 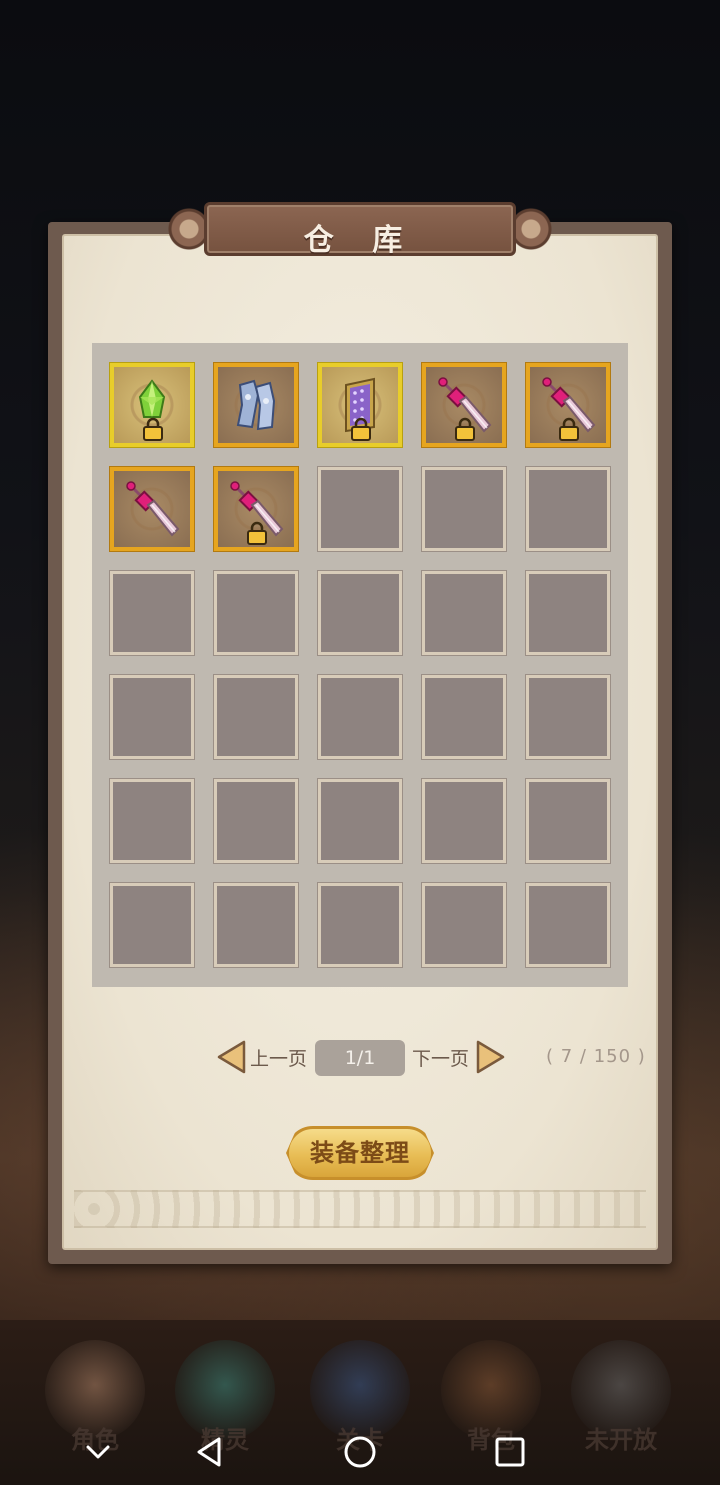 I want to click on pink-sword-icon, so click(x=152, y=509).